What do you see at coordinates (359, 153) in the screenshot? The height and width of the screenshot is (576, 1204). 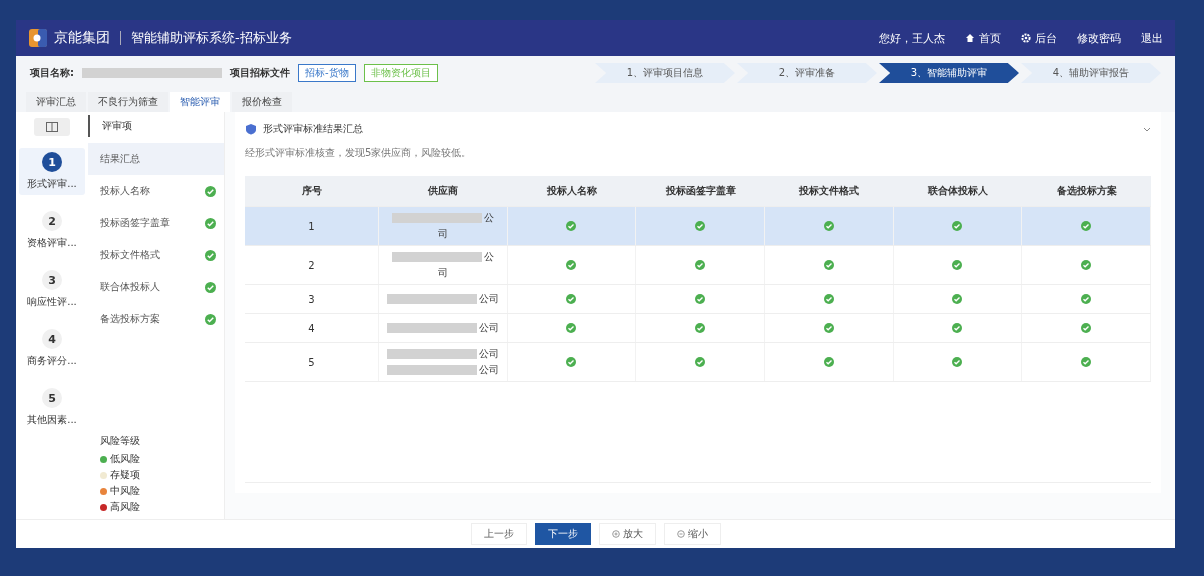 I see `summary-text: 经形式评审标准核查，发现5家供应商，风险较低。` at bounding box center [359, 153].